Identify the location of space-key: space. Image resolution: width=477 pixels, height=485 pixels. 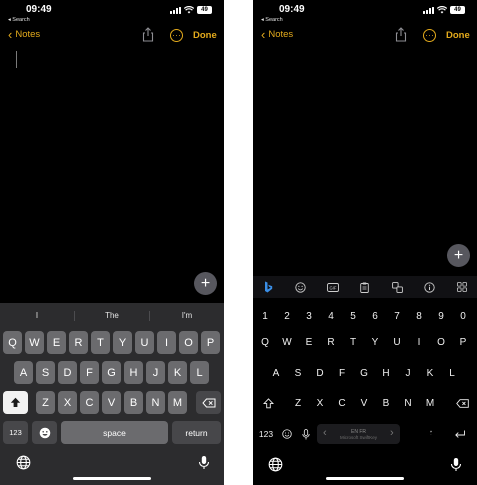
(114, 432).